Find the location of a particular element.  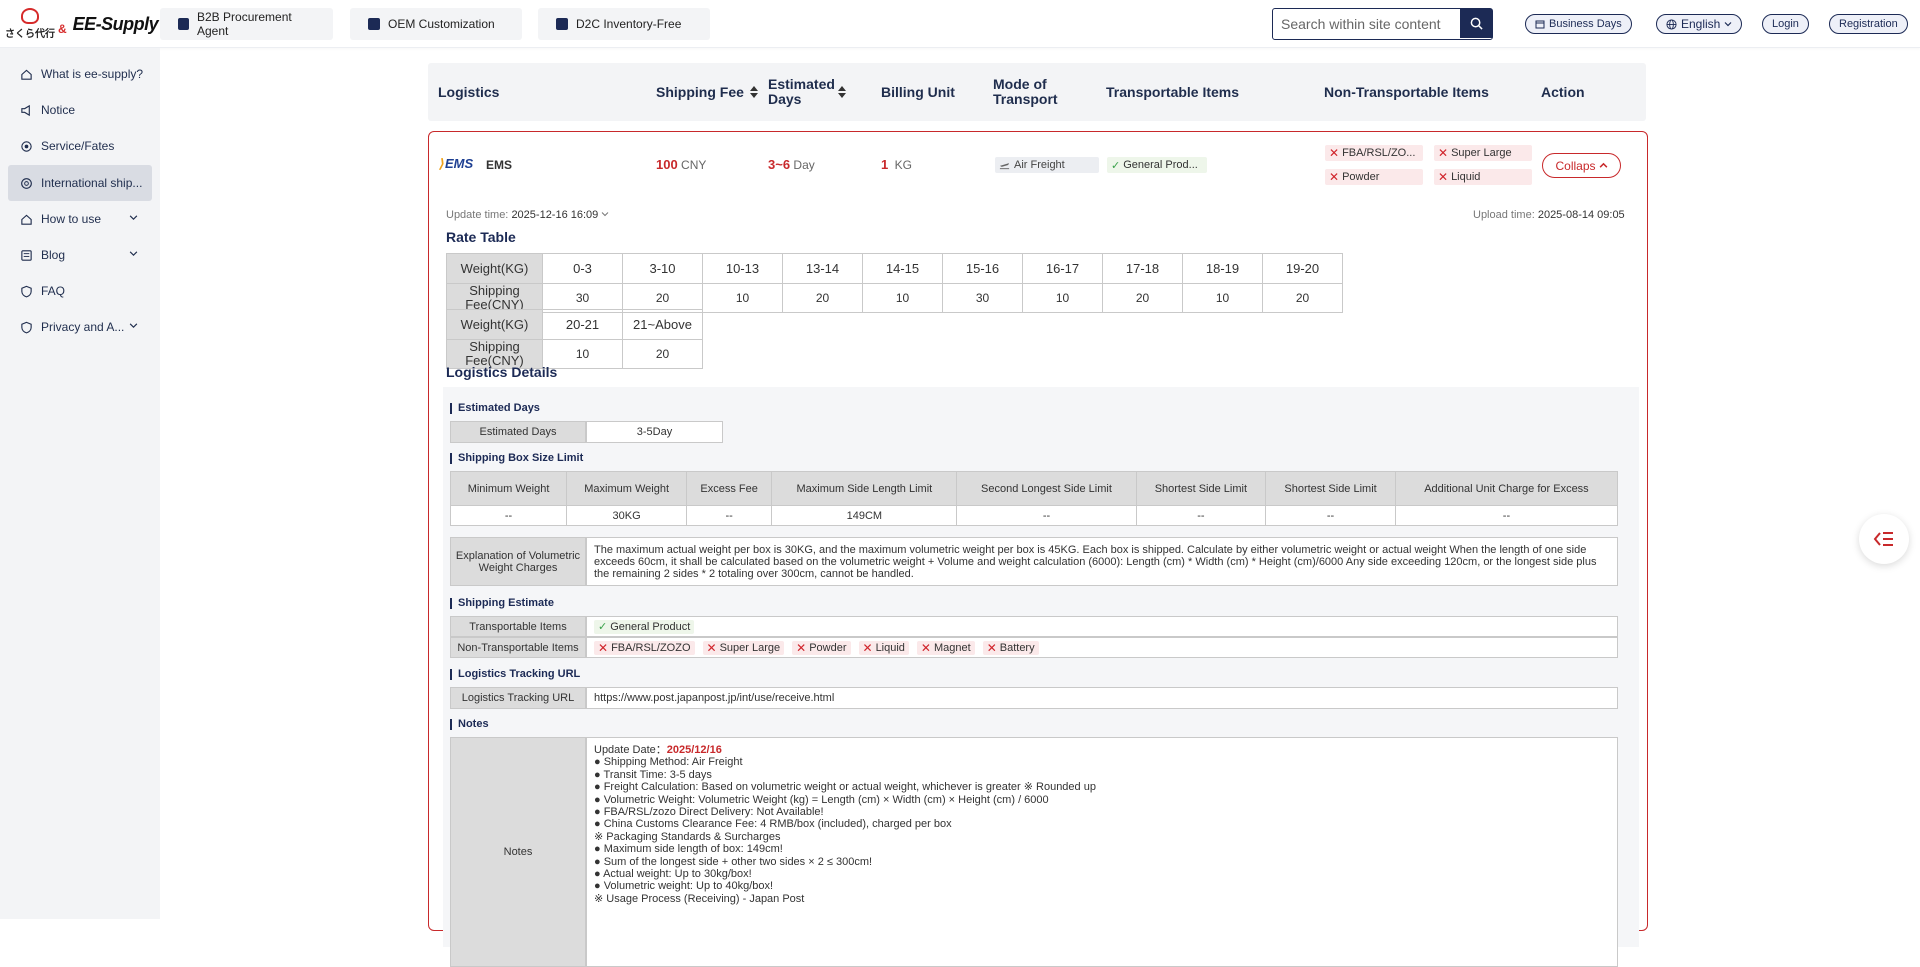

non-transportable-tag: ✕ Liquid is located at coordinates (883, 647).